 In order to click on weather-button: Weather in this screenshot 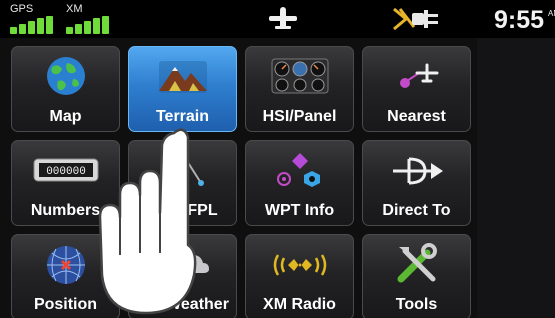, I will do `click(182, 276)`.